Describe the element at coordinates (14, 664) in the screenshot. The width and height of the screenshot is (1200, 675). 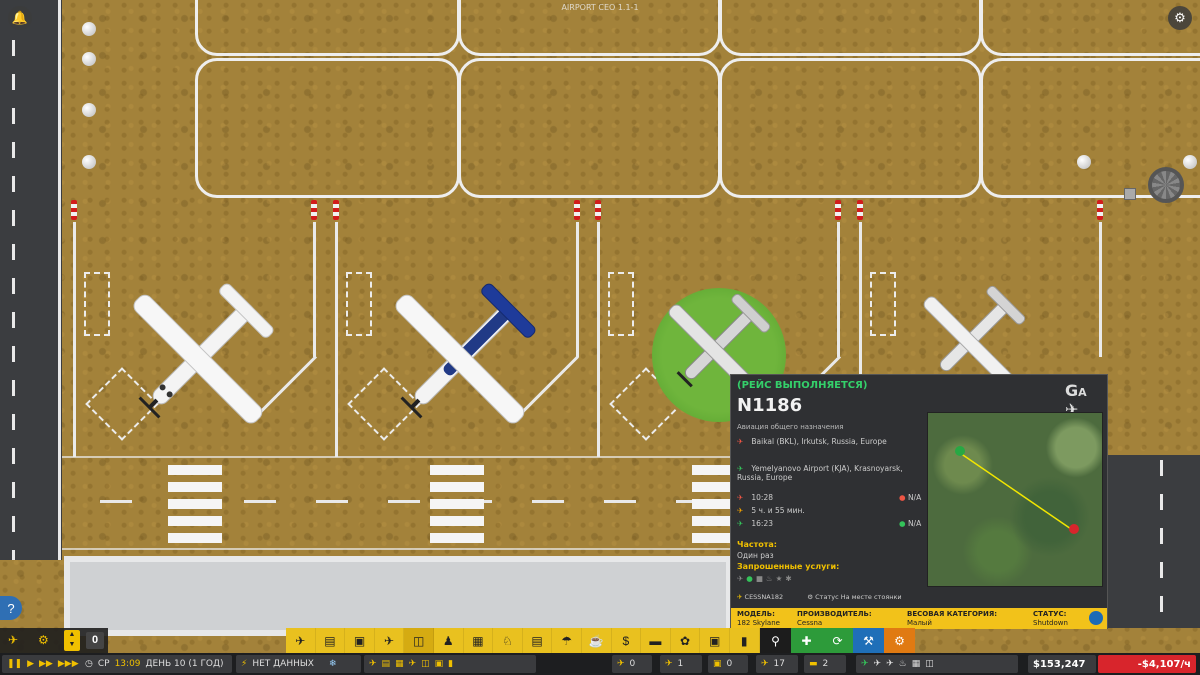
I see `pause-icon: ❚❚` at that location.